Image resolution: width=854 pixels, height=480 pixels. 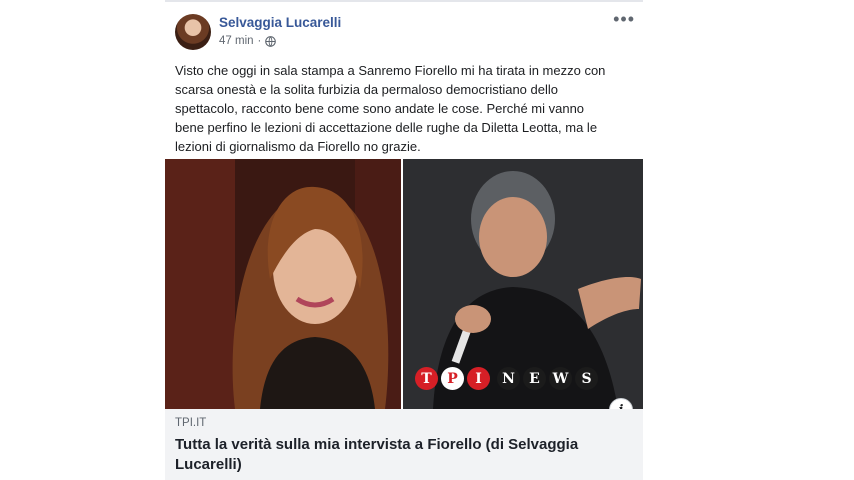 What do you see at coordinates (478, 378) in the screenshot?
I see `logo-letter: I` at bounding box center [478, 378].